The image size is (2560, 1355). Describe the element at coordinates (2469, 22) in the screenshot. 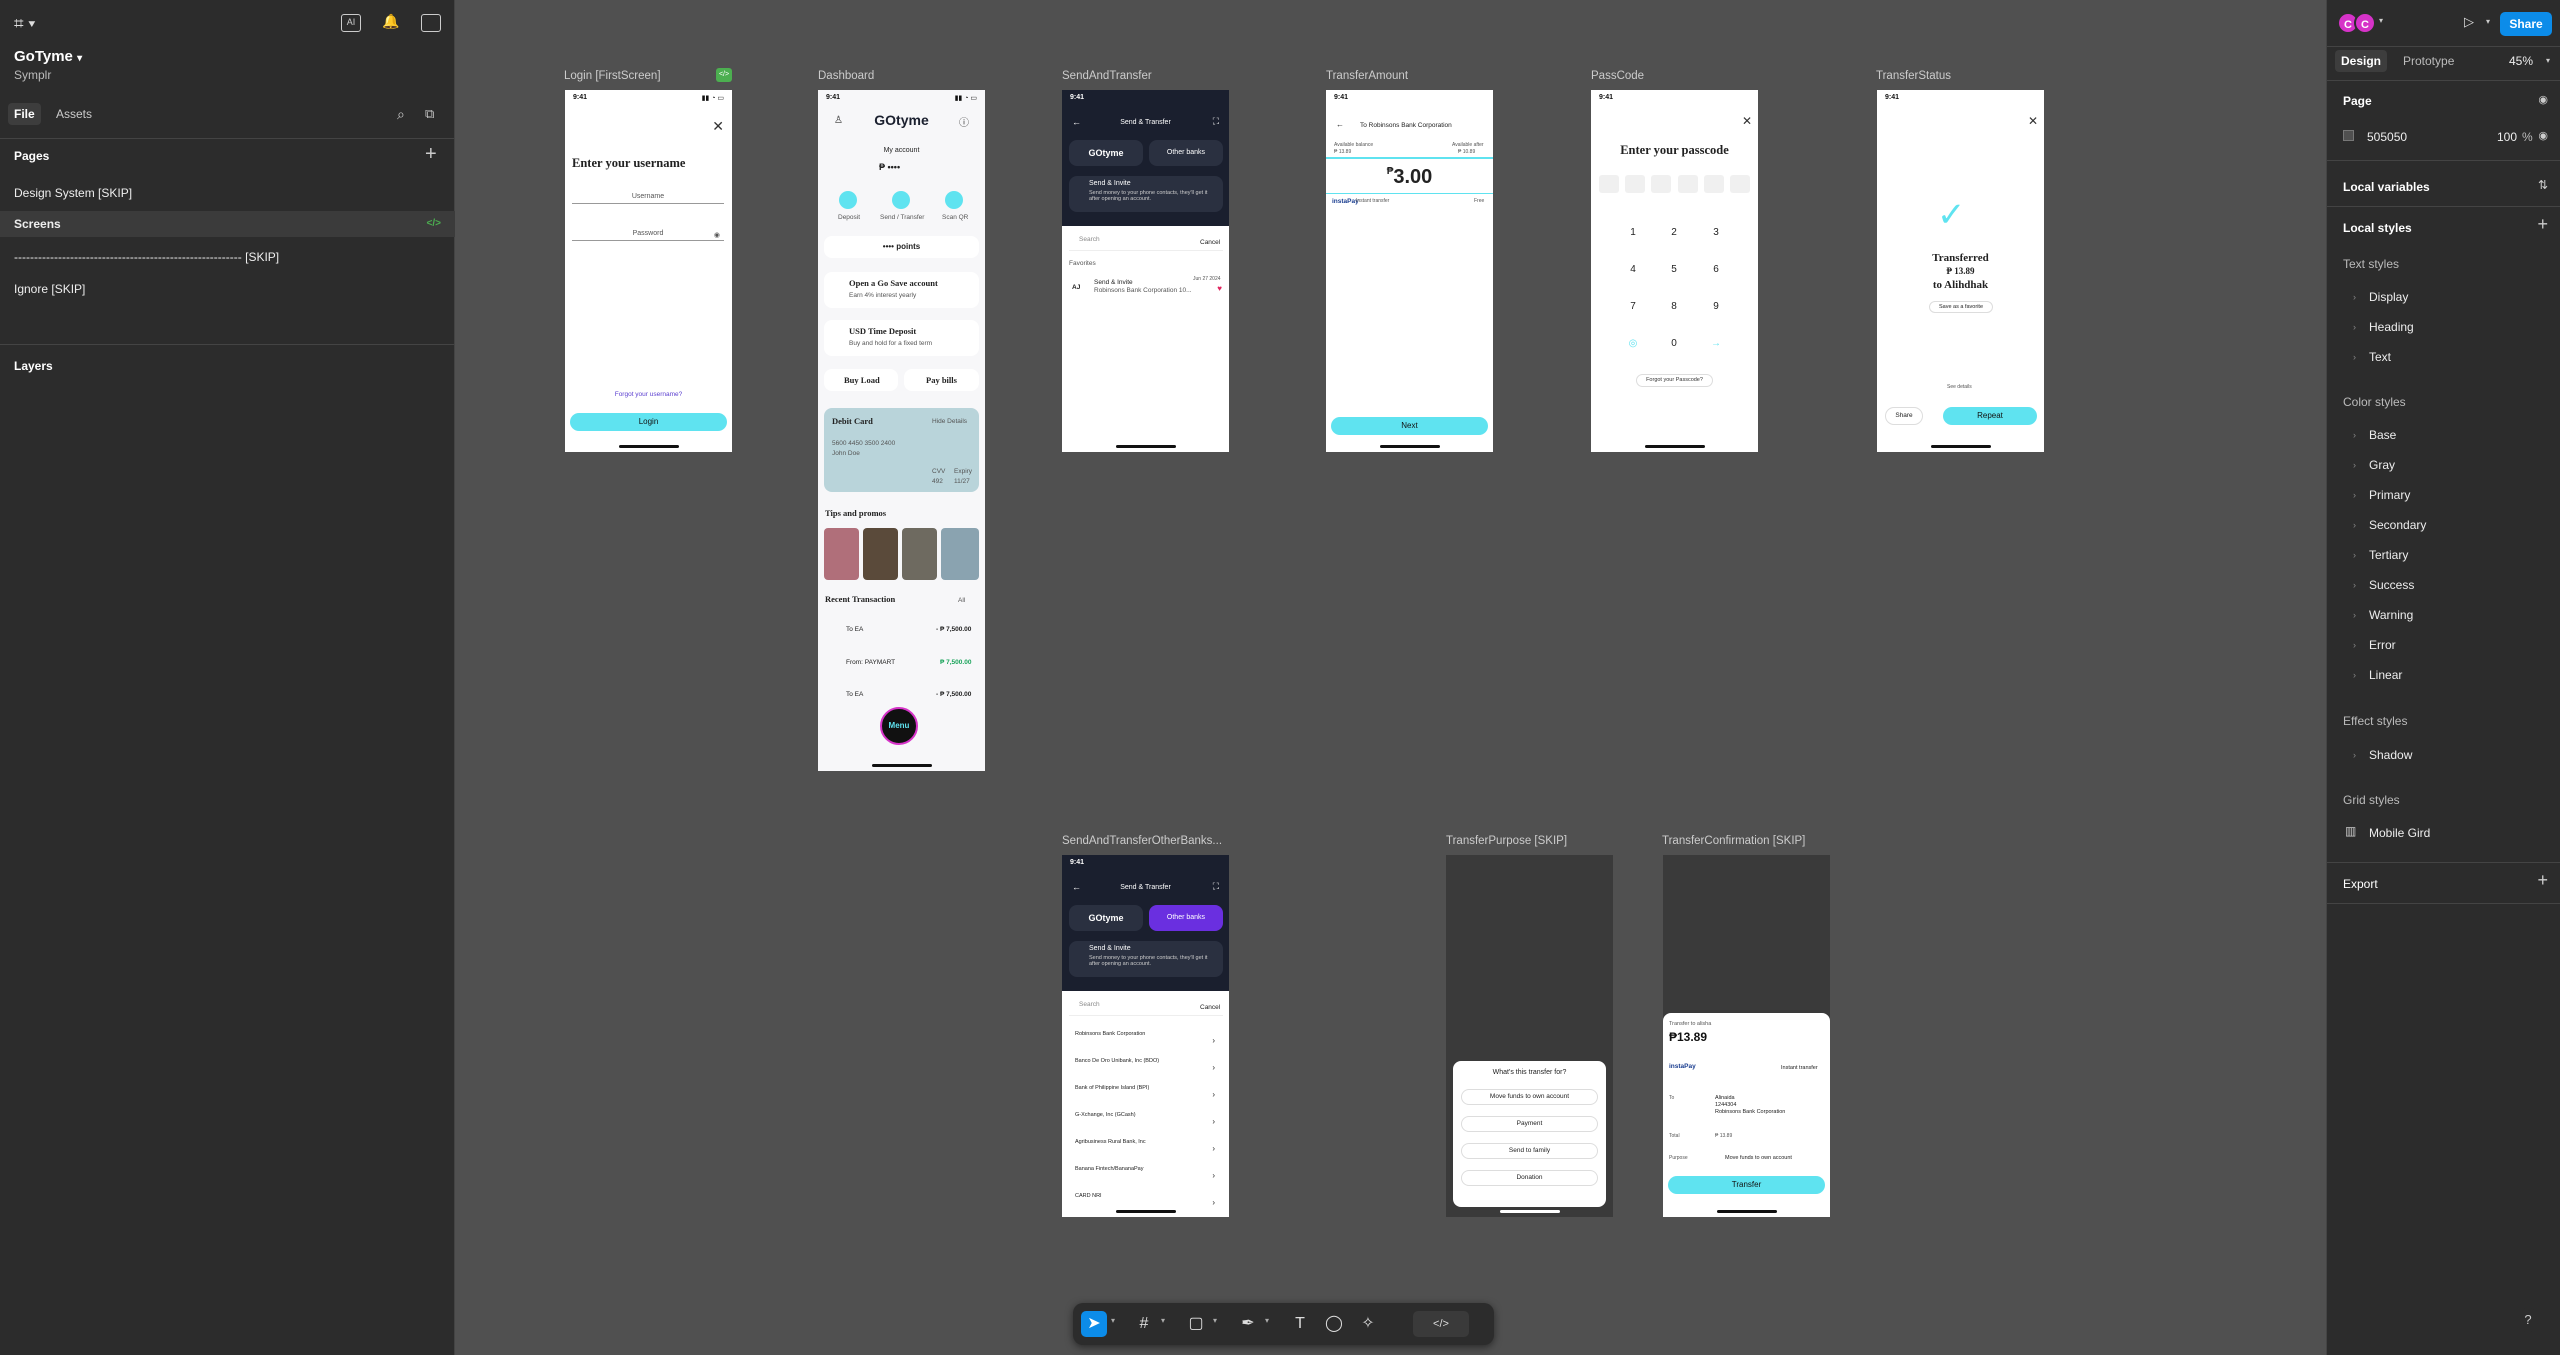

I see `present-play-icon: ▷` at that location.